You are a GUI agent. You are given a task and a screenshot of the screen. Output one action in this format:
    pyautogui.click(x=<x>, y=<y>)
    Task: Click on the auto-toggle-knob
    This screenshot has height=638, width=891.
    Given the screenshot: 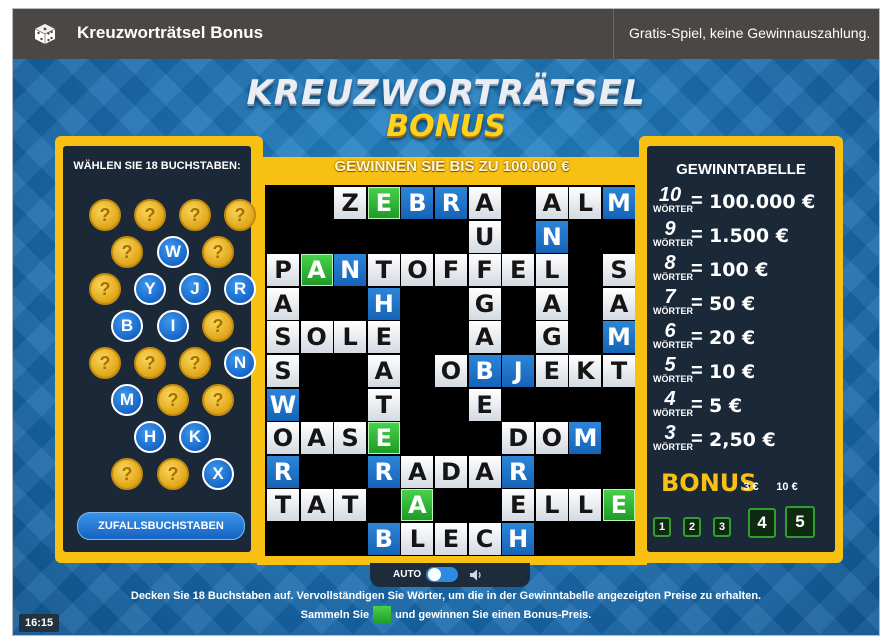 What is the action you would take?
    pyautogui.click(x=434, y=574)
    